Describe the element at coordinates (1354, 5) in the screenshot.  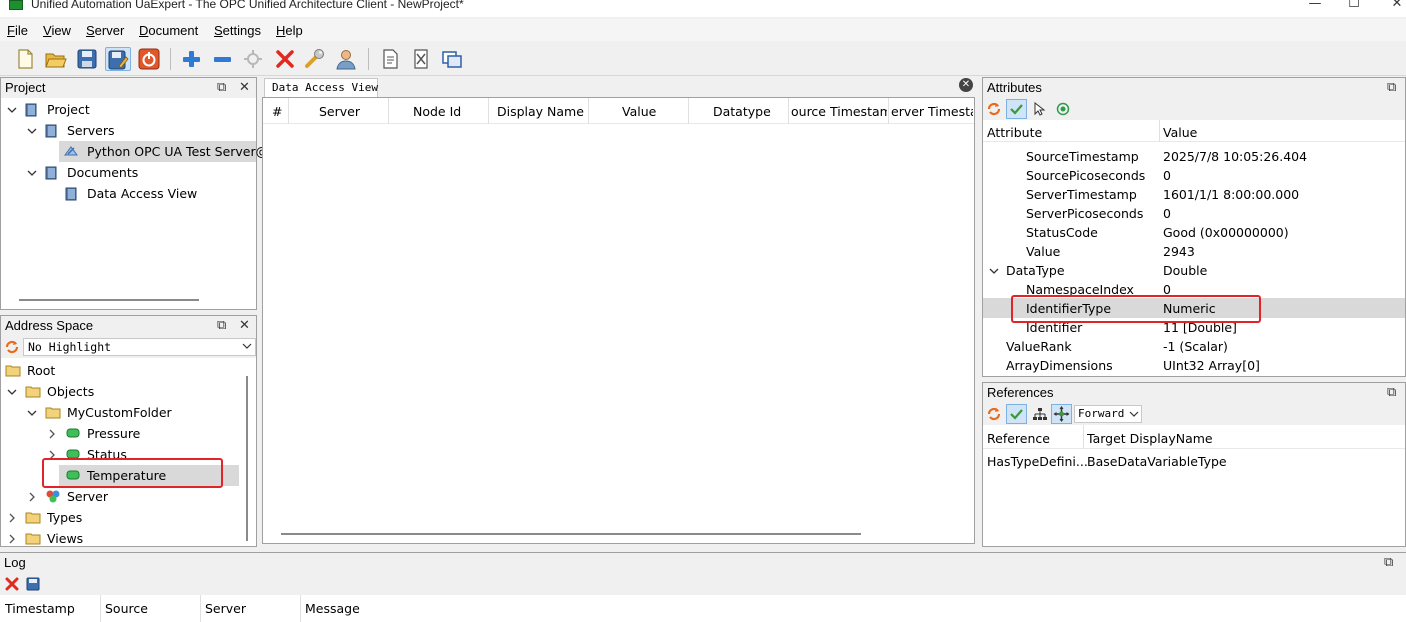
I see `maximize-button: ☐` at that location.